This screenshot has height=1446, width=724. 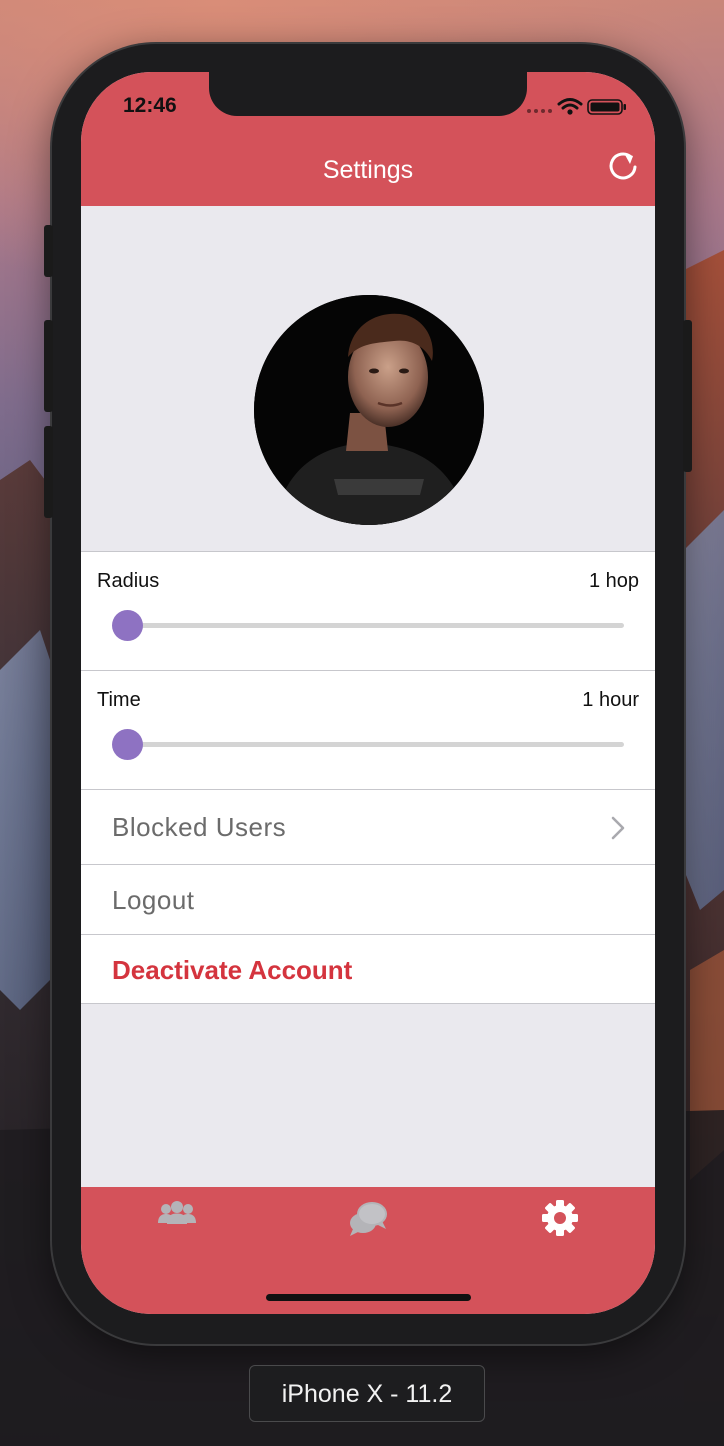 I want to click on page-title: Settings, so click(x=368, y=170).